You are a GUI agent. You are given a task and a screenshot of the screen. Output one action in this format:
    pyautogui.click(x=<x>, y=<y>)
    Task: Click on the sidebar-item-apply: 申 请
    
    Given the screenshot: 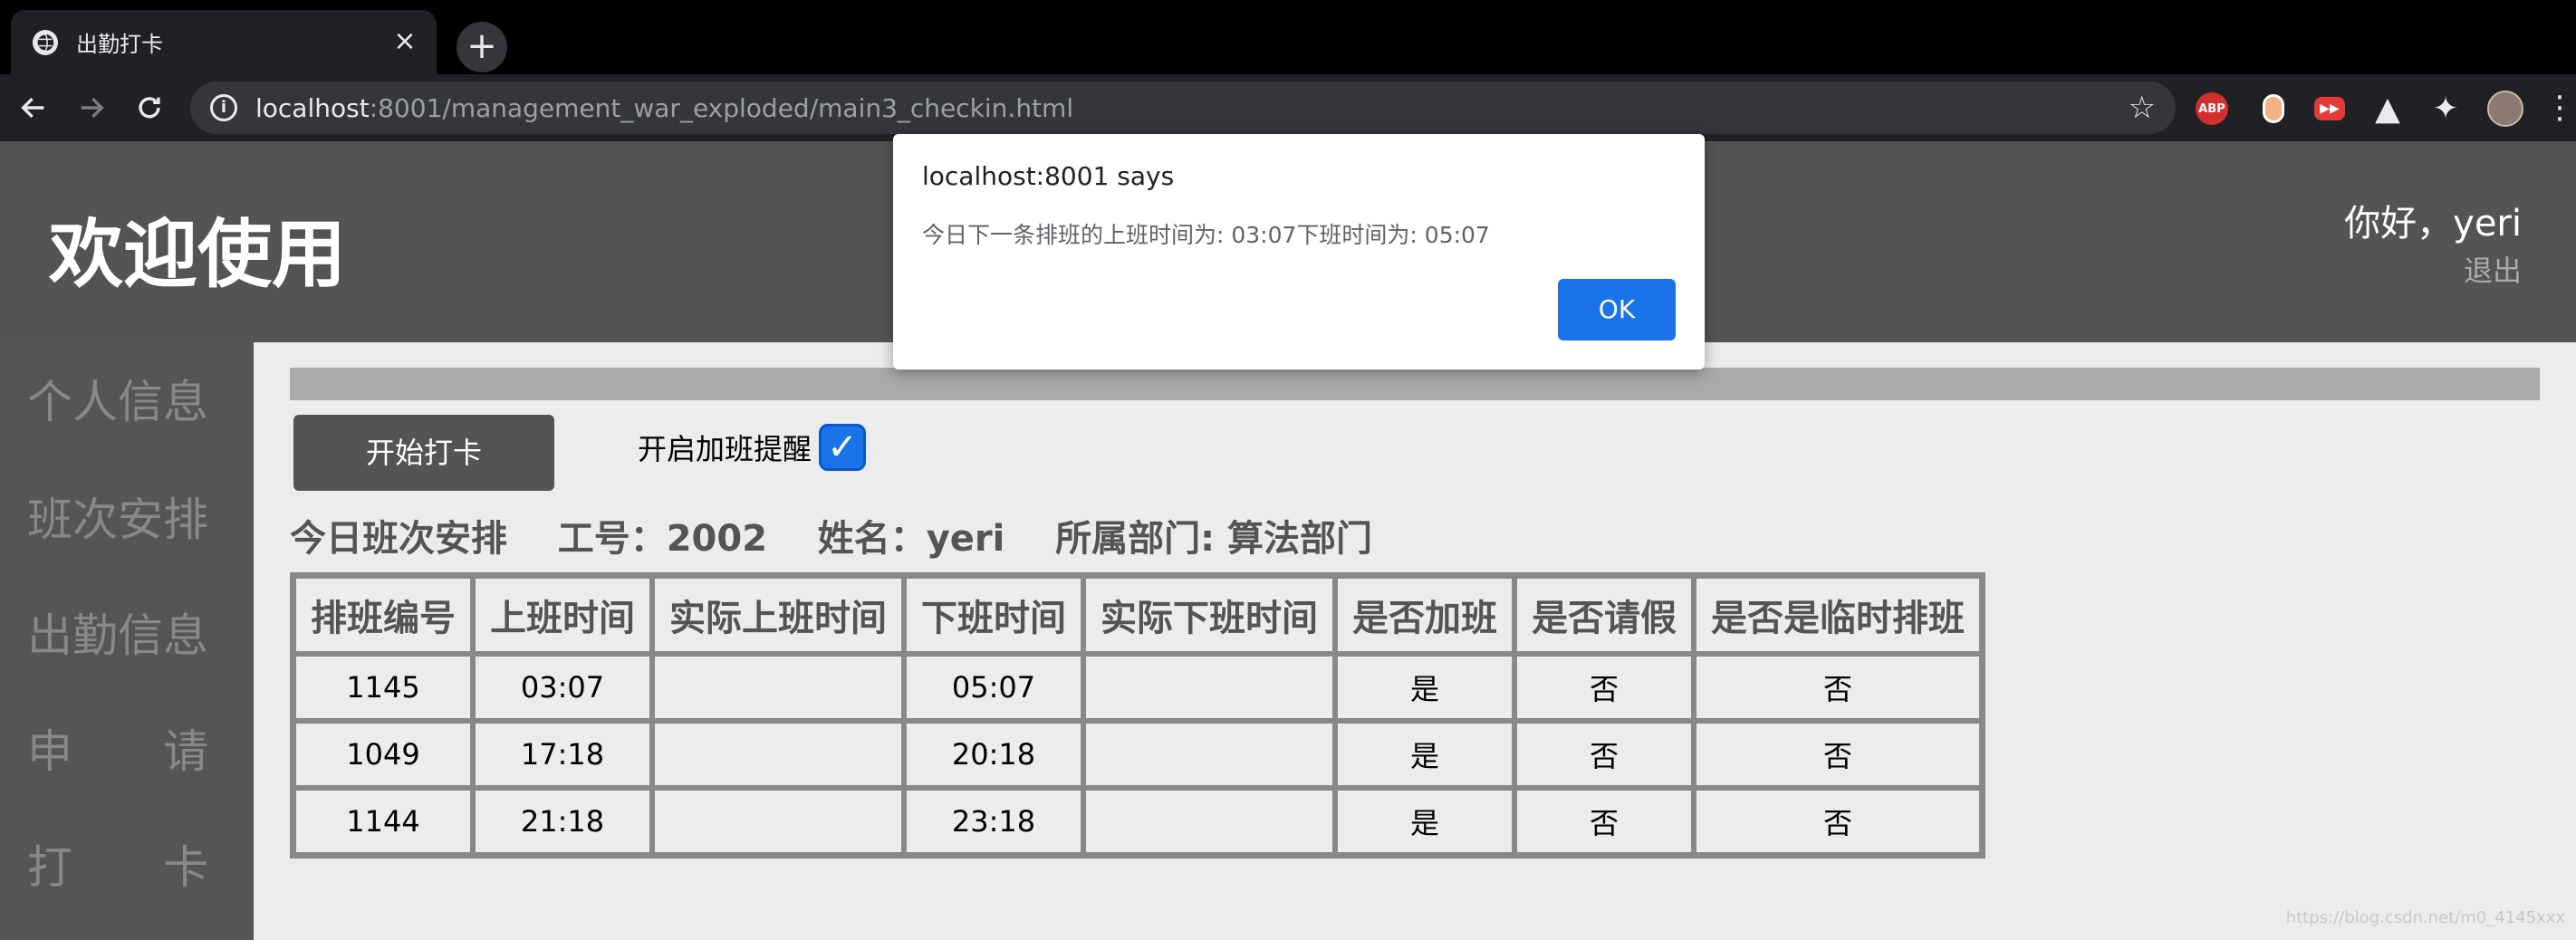 What is the action you would take?
    pyautogui.click(x=117, y=748)
    